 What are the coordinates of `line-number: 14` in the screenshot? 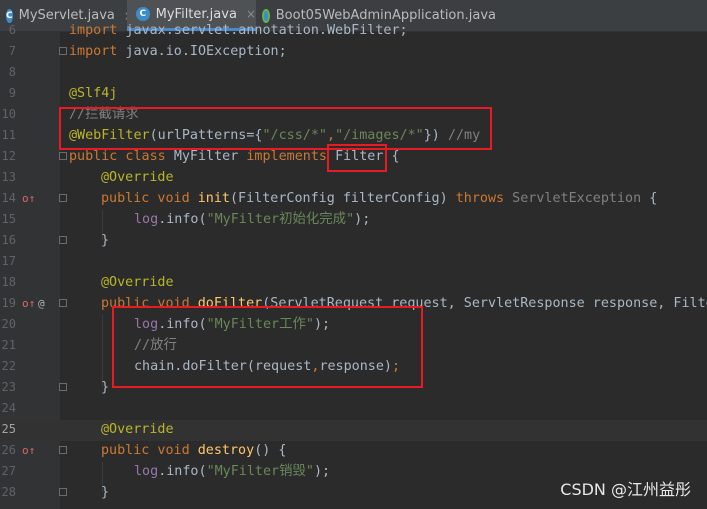 It's located at (8, 198).